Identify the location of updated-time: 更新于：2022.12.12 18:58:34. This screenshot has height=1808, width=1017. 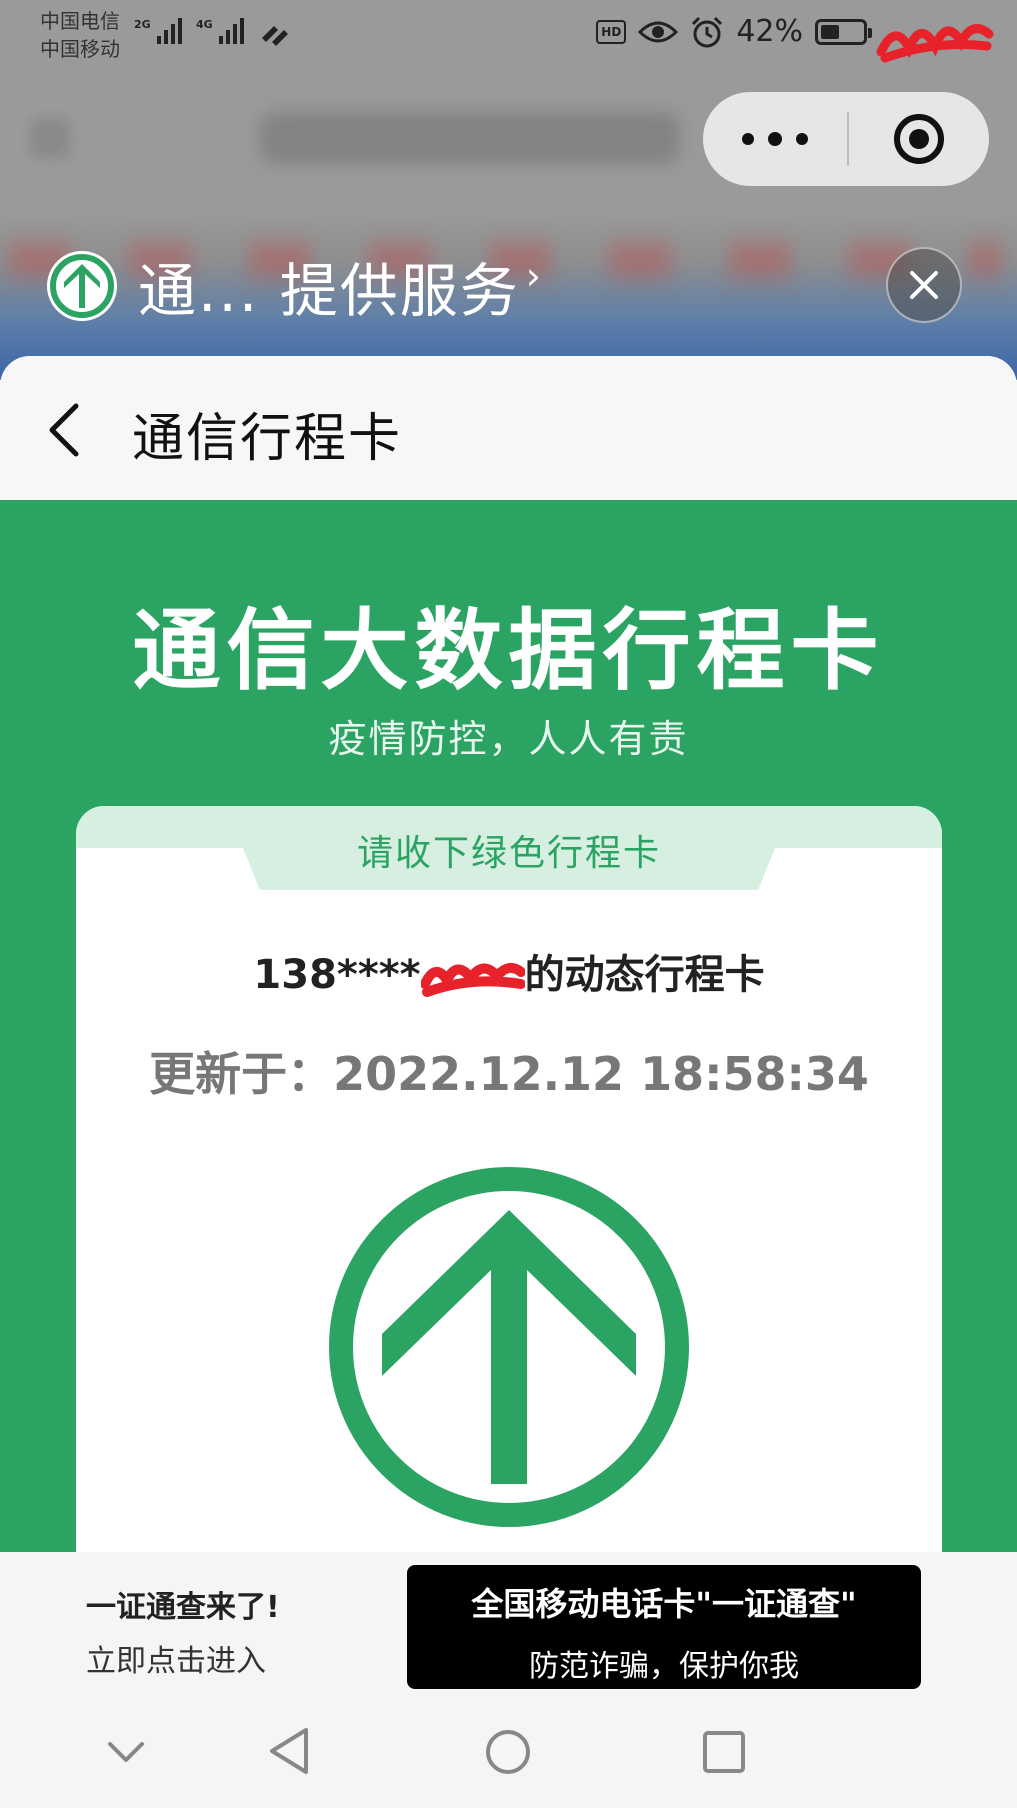
(509, 1074).